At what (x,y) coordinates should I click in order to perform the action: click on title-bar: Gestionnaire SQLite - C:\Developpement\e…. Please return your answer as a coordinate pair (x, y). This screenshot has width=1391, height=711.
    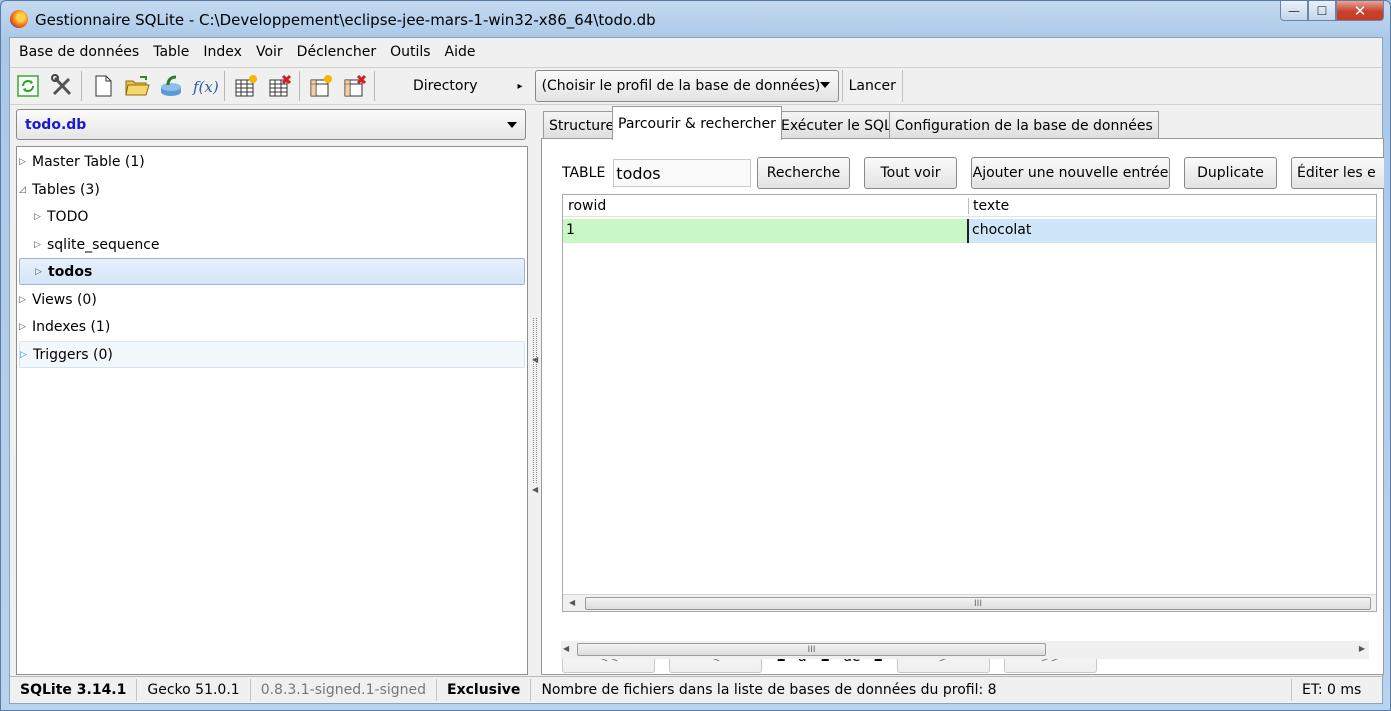
    Looking at the image, I should click on (695, 19).